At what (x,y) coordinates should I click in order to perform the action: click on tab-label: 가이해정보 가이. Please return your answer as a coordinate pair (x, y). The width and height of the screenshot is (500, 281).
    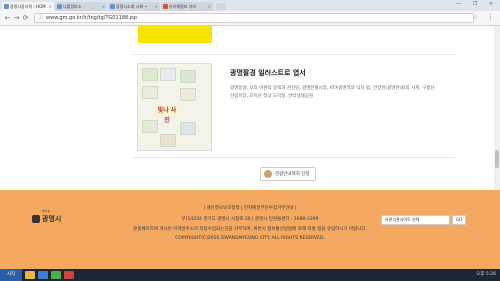
    Looking at the image, I should click on (183, 6).